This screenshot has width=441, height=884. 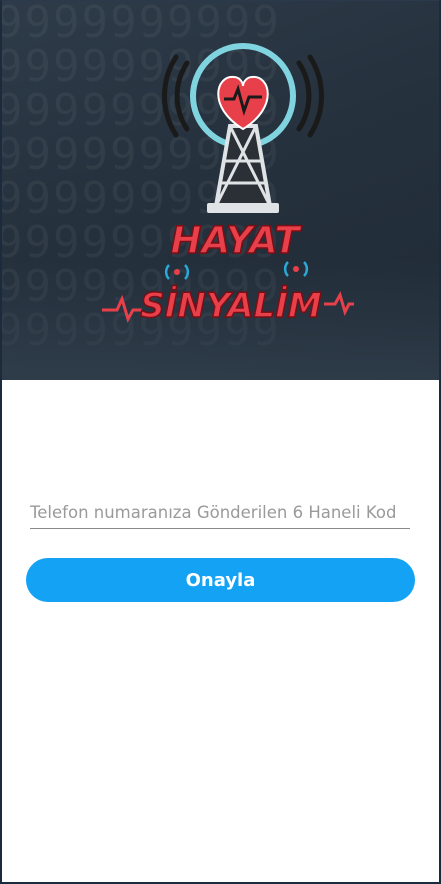 What do you see at coordinates (236, 270) in the screenshot?
I see `small-signal-icon` at bounding box center [236, 270].